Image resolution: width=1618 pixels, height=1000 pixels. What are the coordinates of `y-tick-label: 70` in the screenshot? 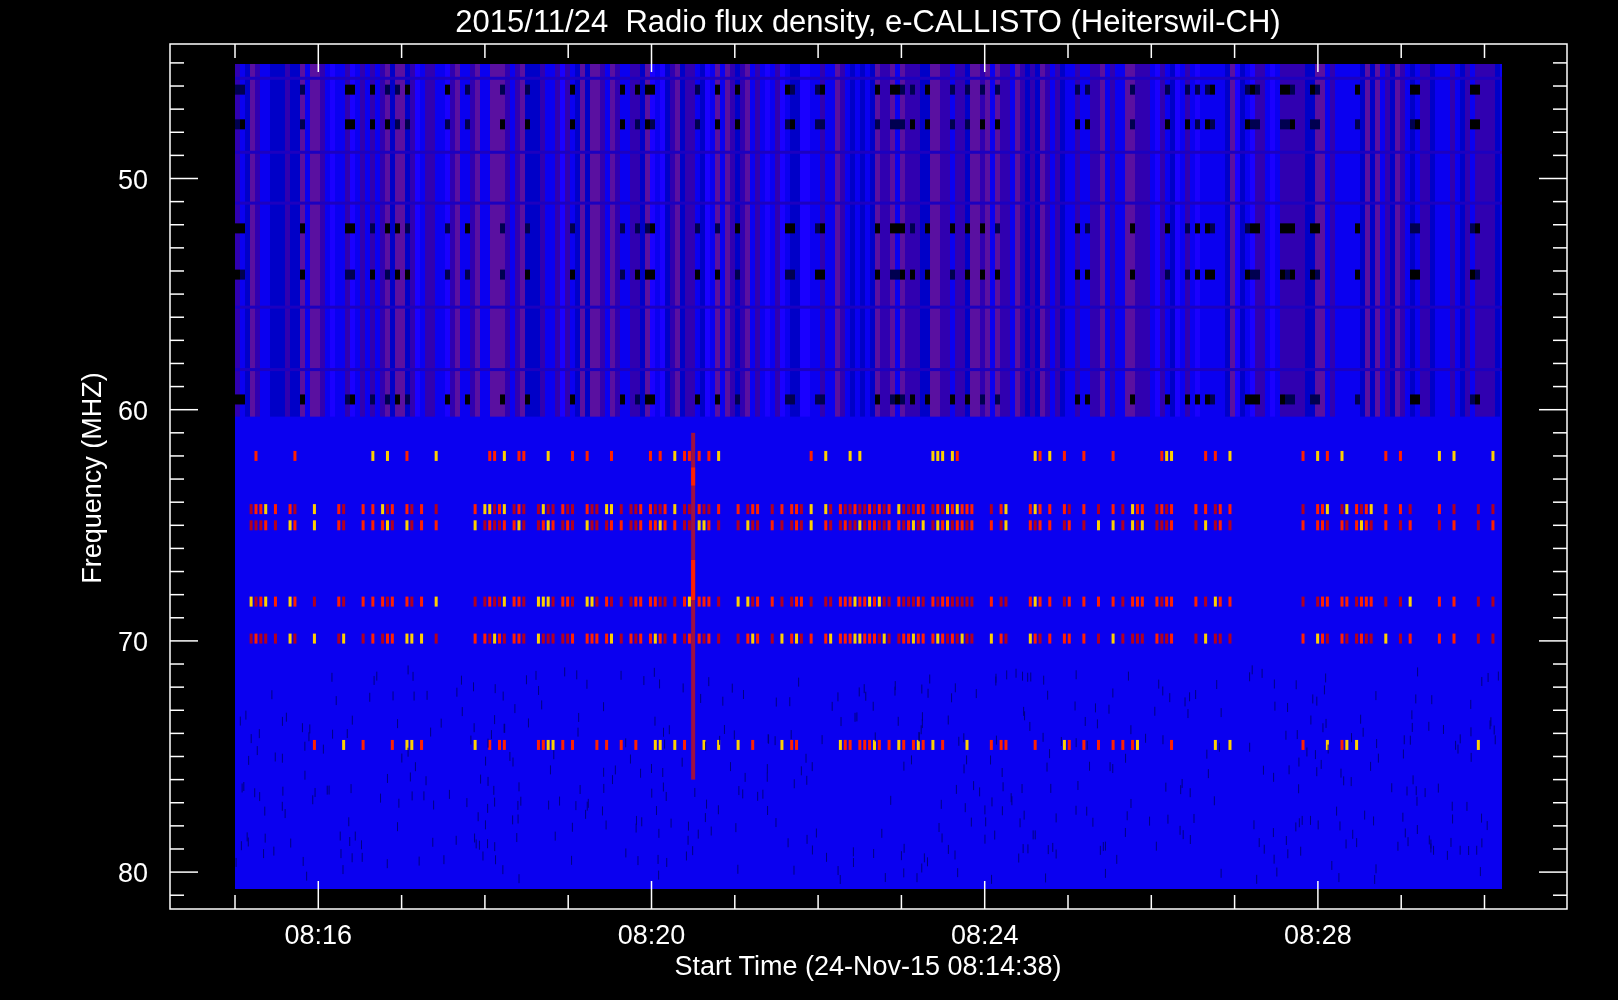 It's located at (132, 641).